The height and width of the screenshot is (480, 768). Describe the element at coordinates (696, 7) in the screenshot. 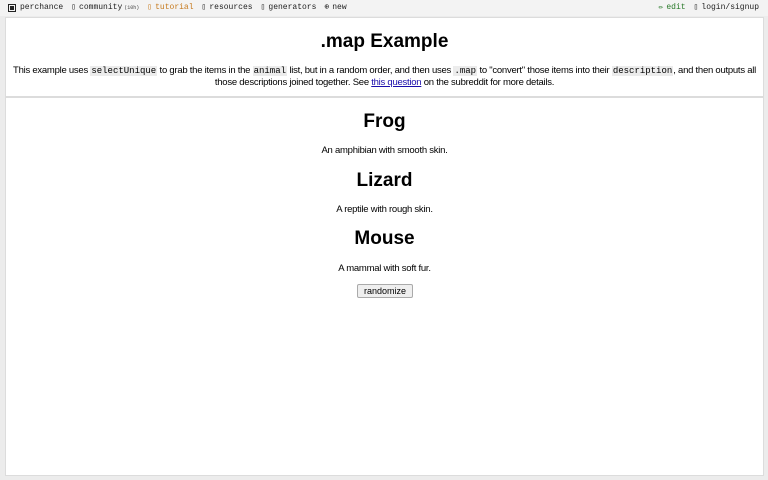

I see `user-icon: ▯` at that location.